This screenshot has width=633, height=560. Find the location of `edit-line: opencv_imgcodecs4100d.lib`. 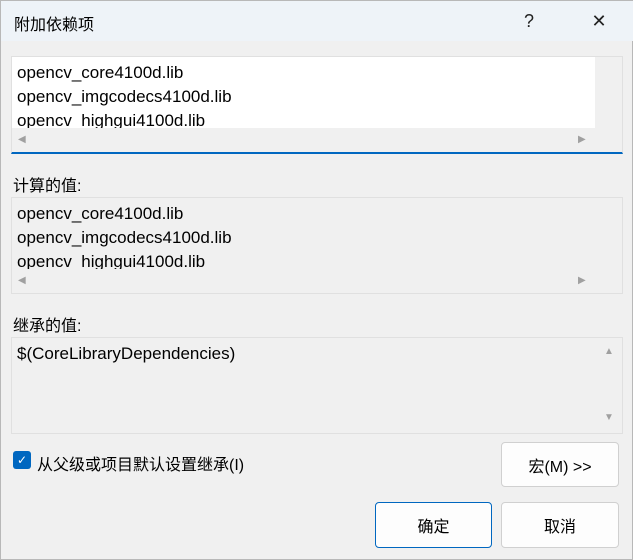

edit-line: opencv_imgcodecs4100d.lib is located at coordinates (124, 96).